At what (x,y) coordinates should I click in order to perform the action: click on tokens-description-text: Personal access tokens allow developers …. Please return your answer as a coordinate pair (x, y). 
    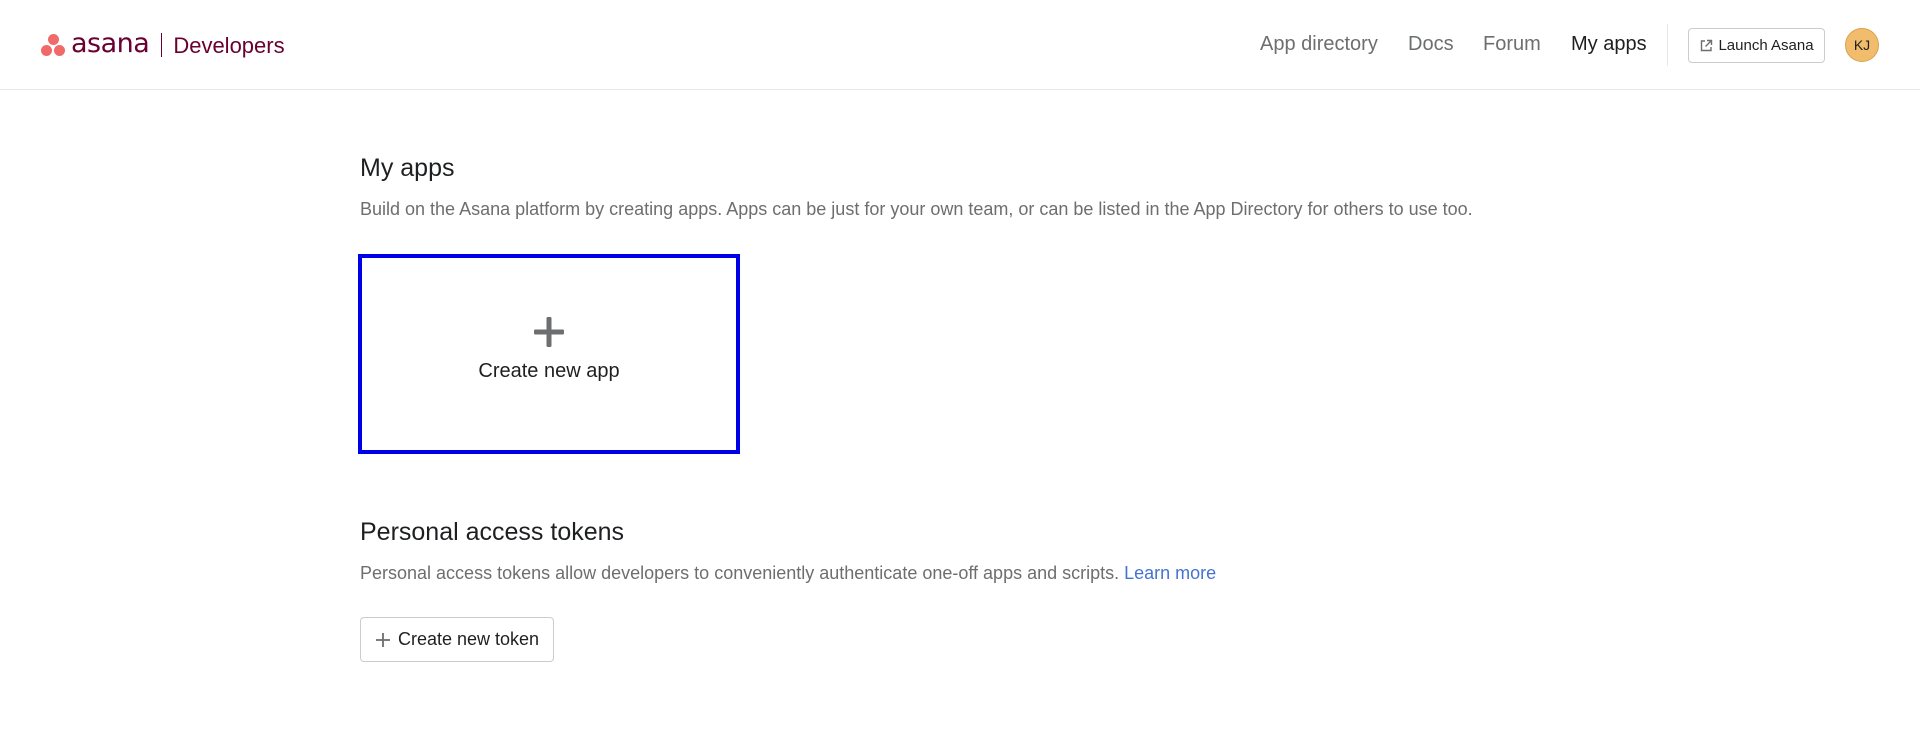
    Looking at the image, I should click on (740, 573).